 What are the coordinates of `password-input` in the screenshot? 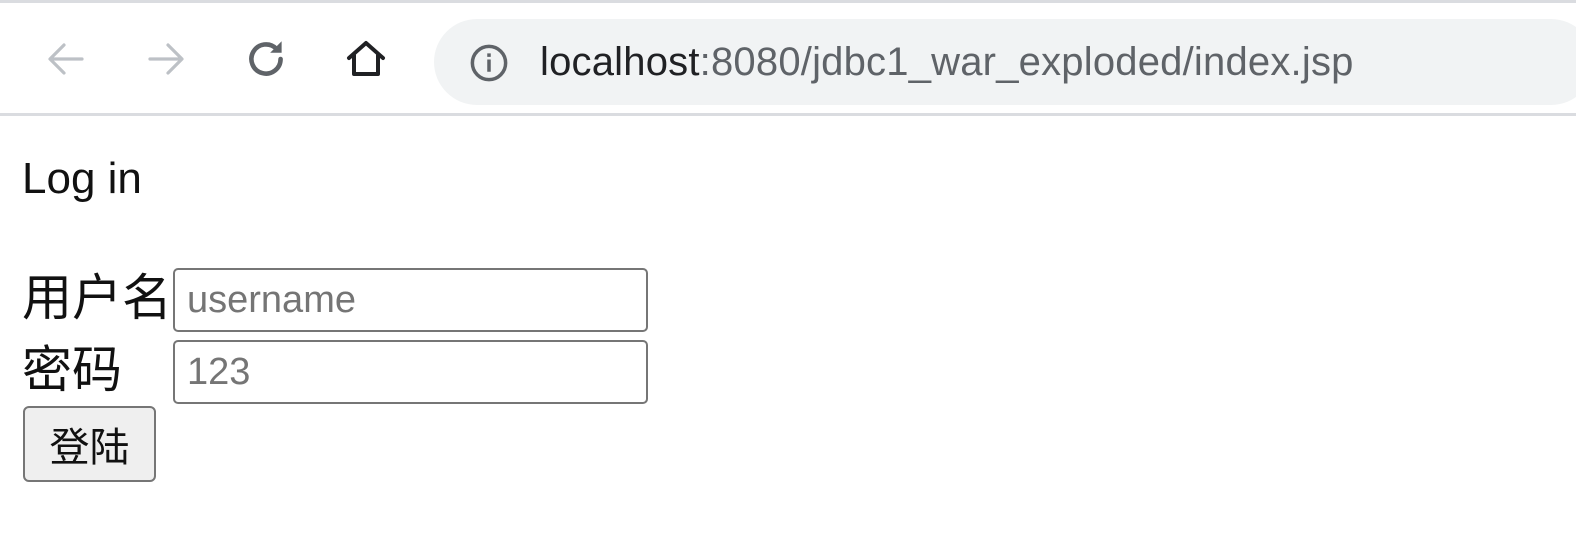 It's located at (410, 372).